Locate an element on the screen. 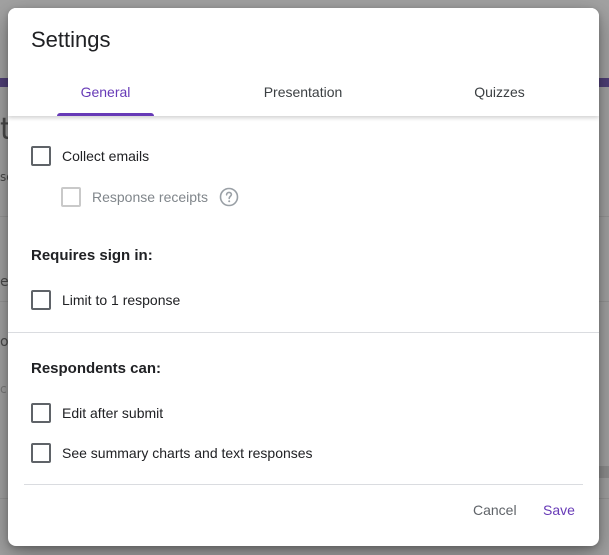 The width and height of the screenshot is (609, 555). tab-quizzes: Quizzes is located at coordinates (499, 92).